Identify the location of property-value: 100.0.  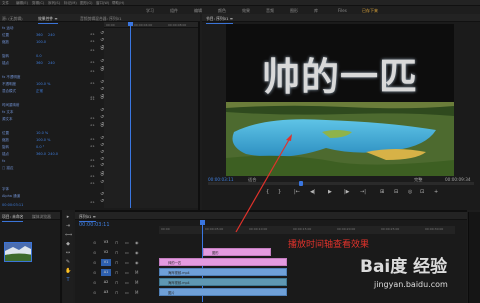
(41, 42).